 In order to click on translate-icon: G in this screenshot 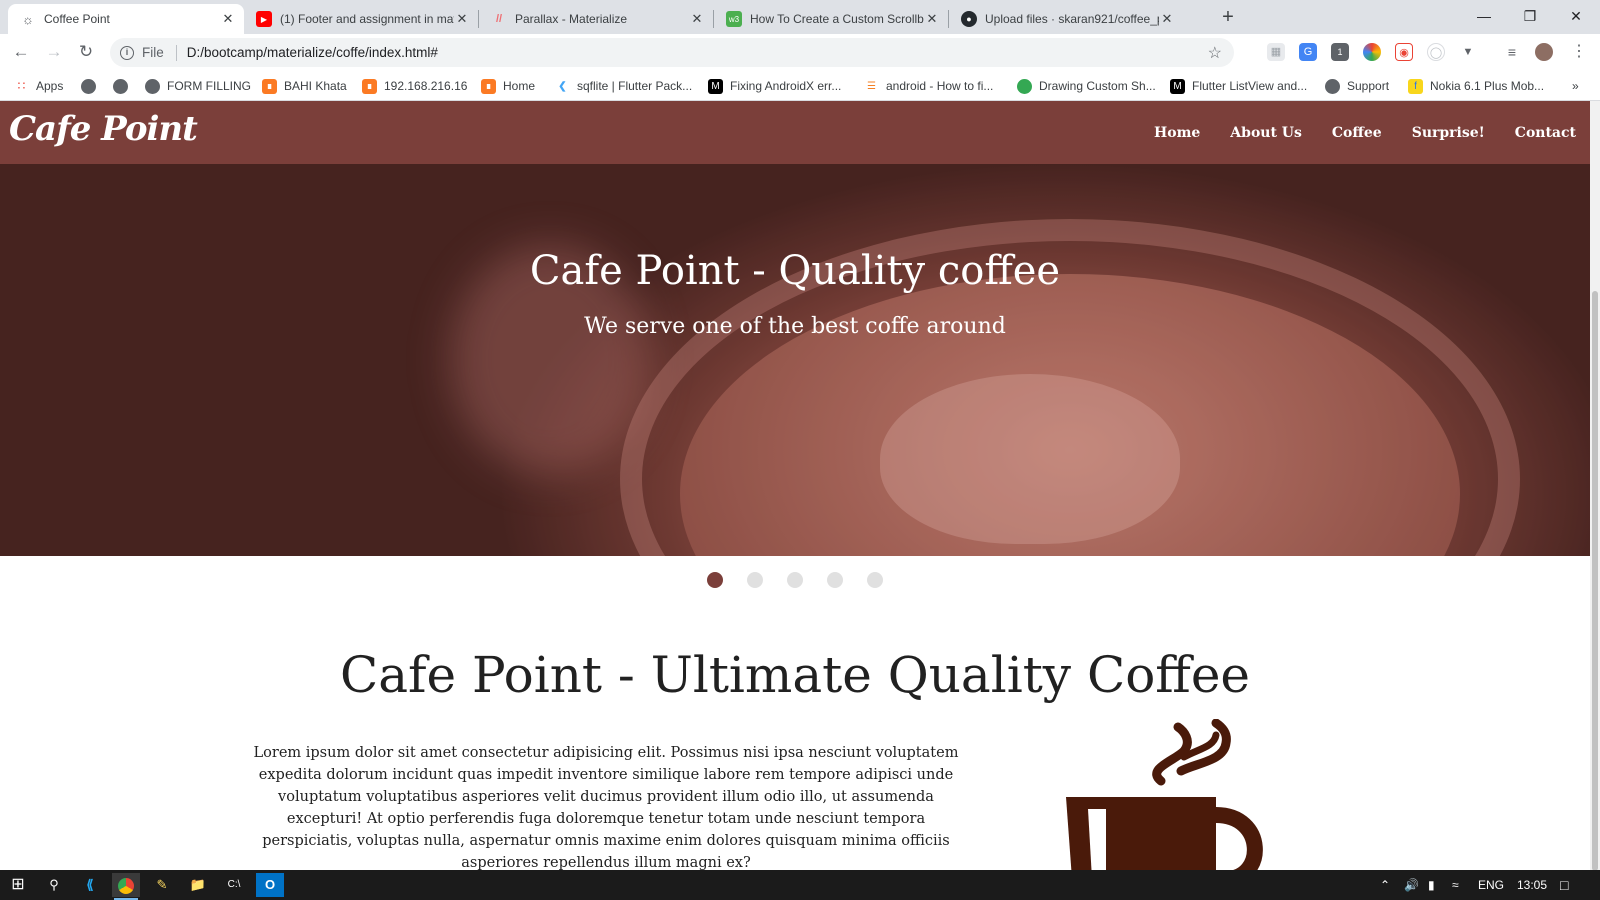, I will do `click(1308, 52)`.